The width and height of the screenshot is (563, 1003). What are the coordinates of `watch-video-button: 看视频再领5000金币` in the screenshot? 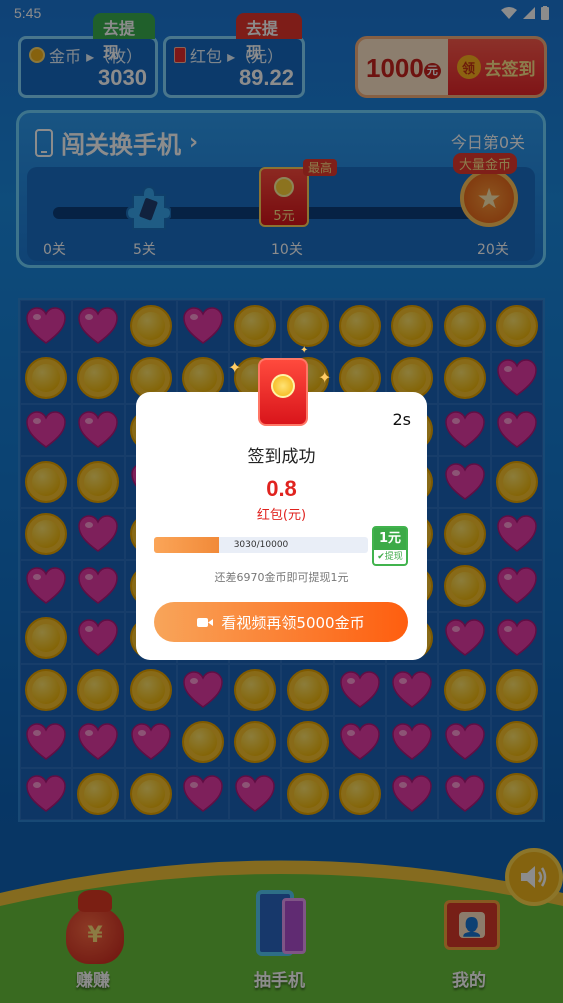 It's located at (281, 622).